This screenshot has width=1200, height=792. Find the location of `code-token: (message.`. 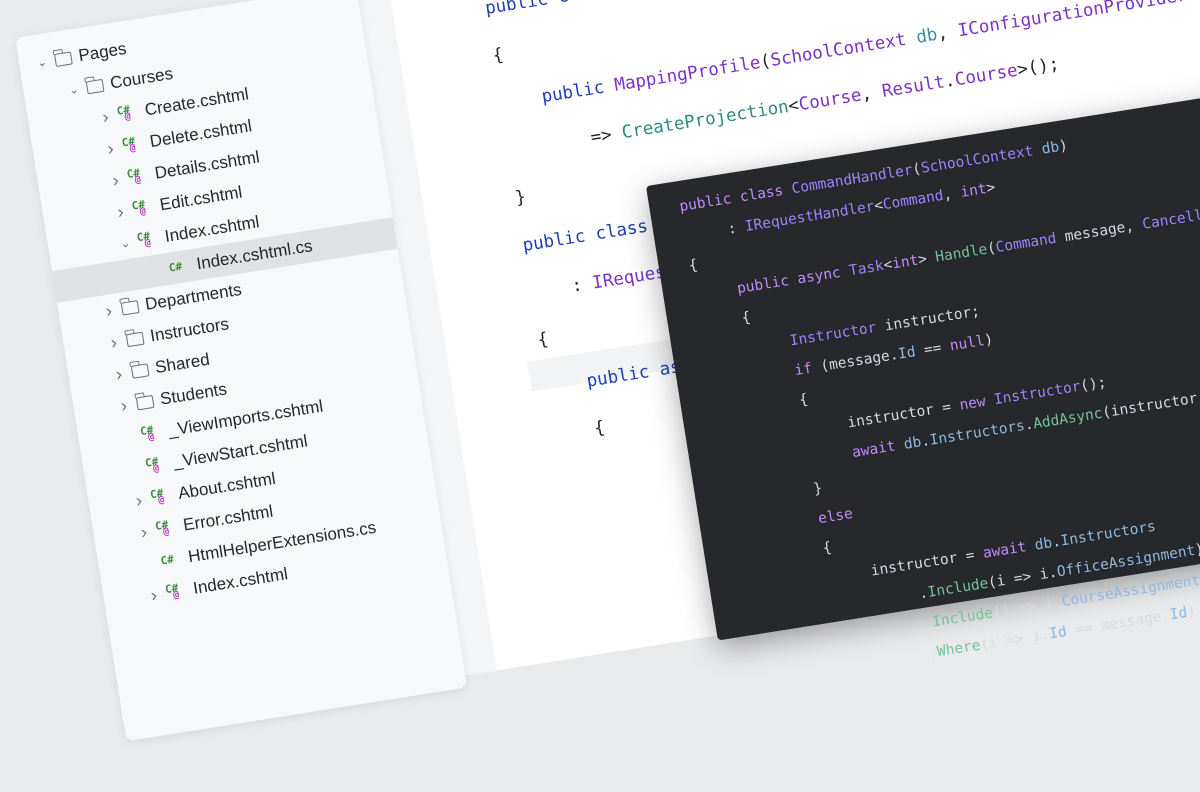

code-token: (message. is located at coordinates (859, 360).